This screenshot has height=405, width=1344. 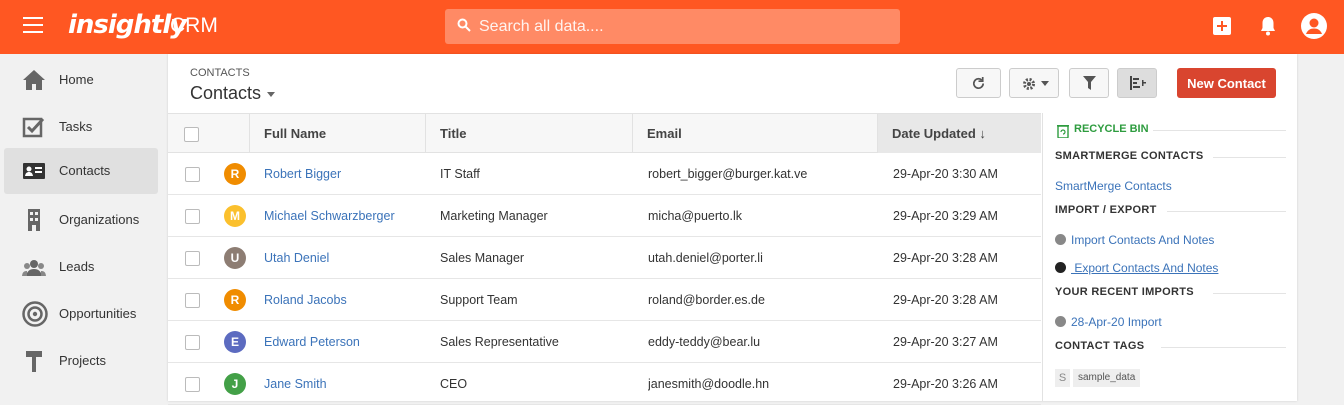 What do you see at coordinates (755, 133) in the screenshot?
I see `column-header-email: Email` at bounding box center [755, 133].